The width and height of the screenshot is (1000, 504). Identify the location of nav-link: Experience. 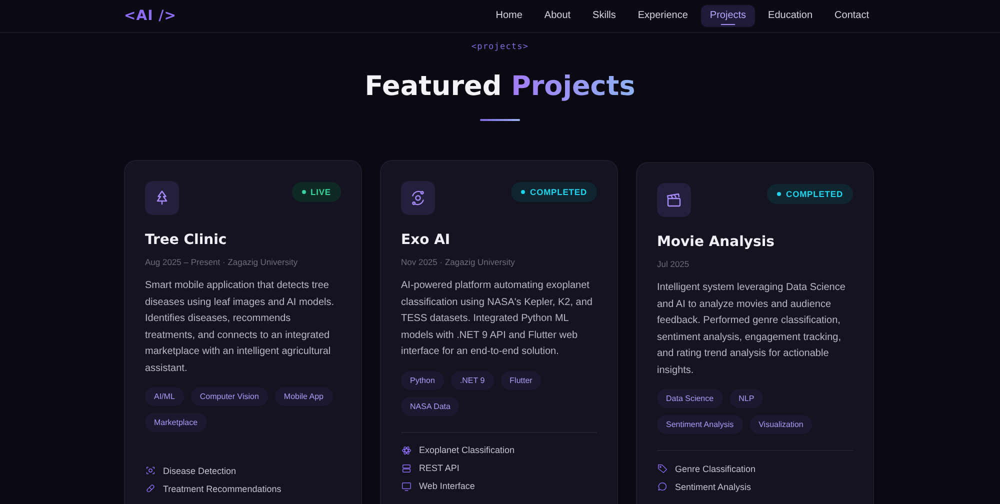
(662, 16).